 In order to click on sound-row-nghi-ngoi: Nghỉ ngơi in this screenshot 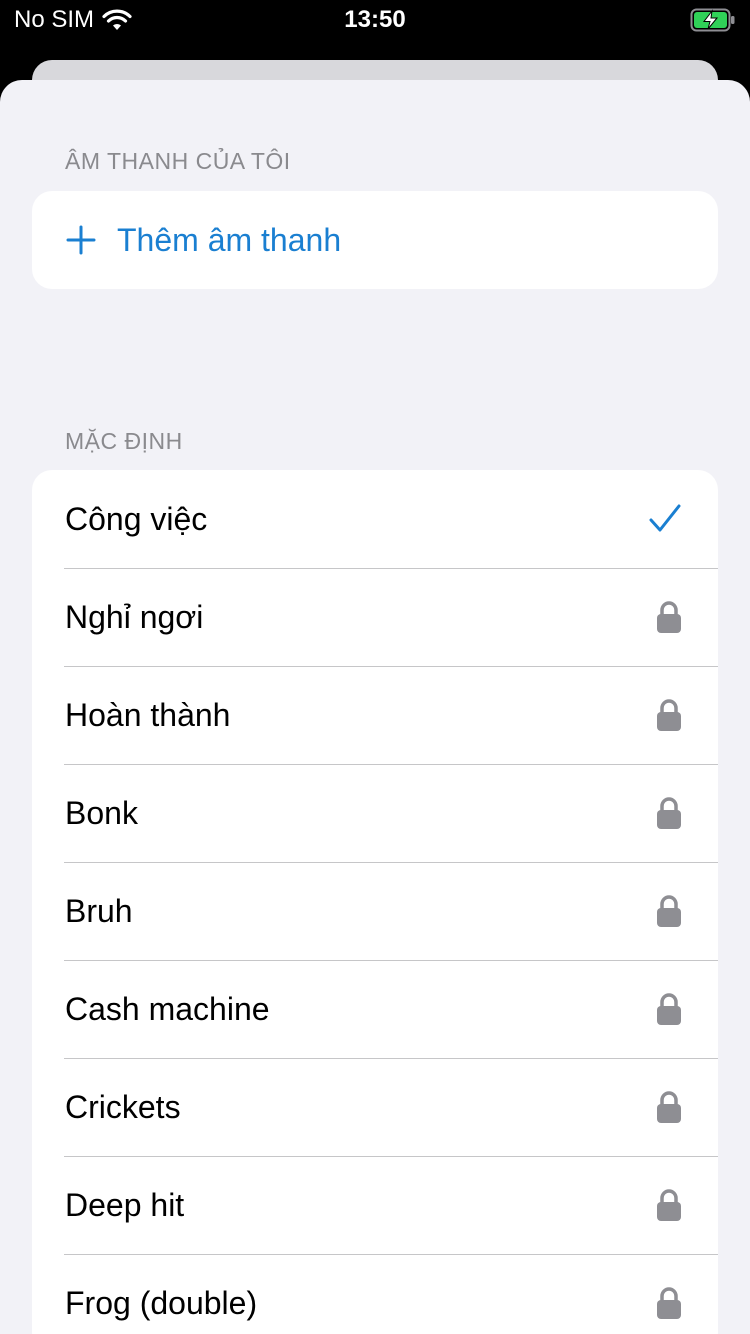, I will do `click(375, 617)`.